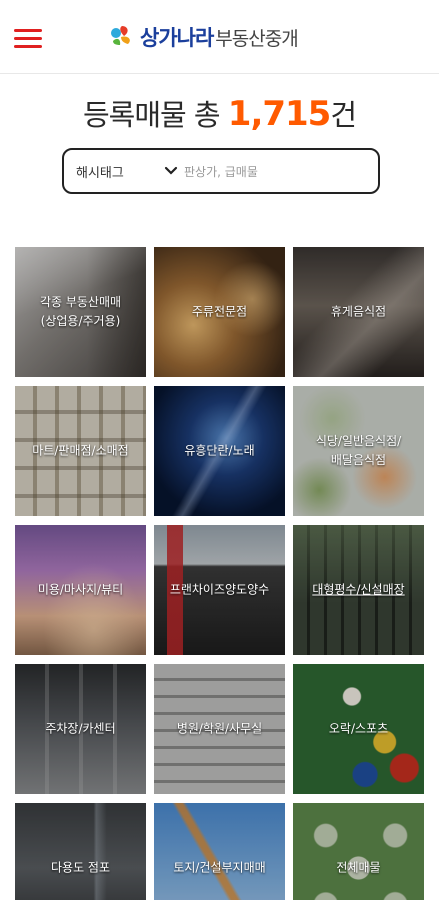 The width and height of the screenshot is (439, 900). I want to click on app-header: 상가나라 부동산중개, so click(219, 37).